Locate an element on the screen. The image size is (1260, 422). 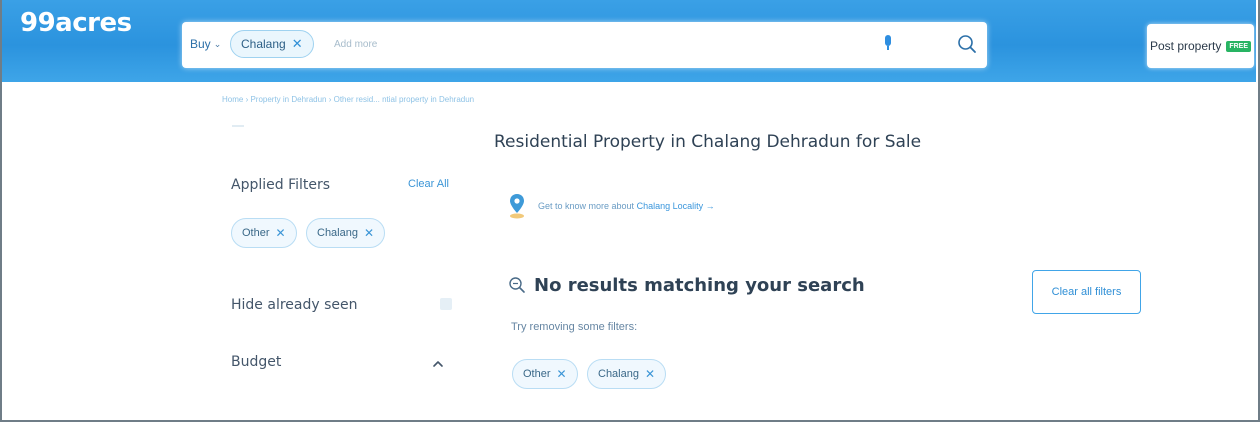
search-zoom-icon is located at coordinates (517, 285).